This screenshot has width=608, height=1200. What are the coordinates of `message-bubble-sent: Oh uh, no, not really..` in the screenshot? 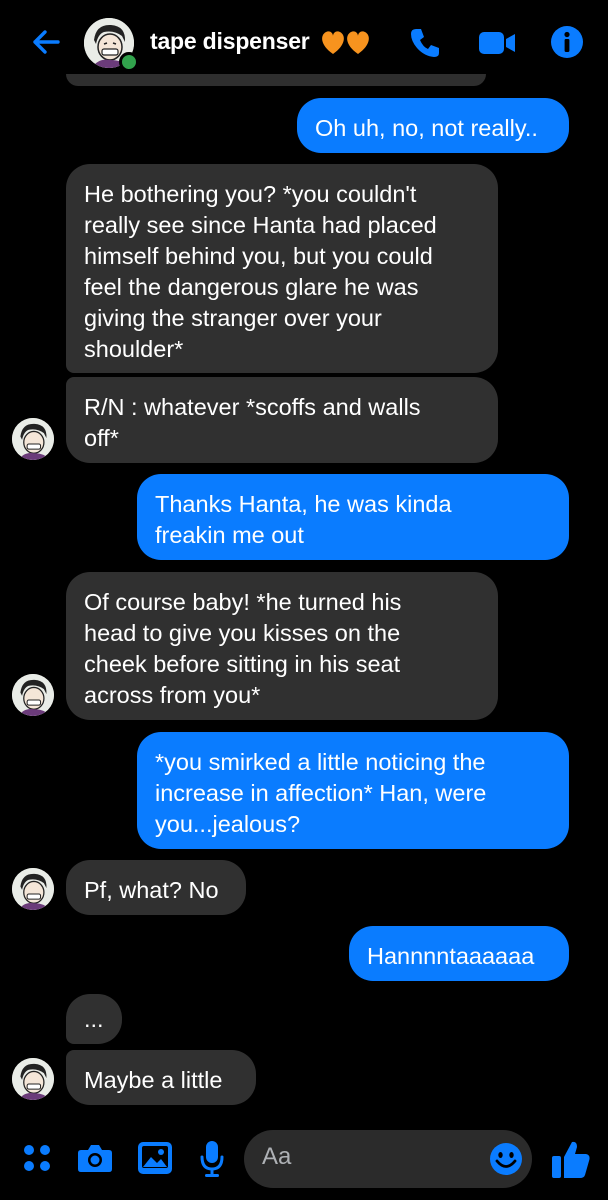 It's located at (433, 125).